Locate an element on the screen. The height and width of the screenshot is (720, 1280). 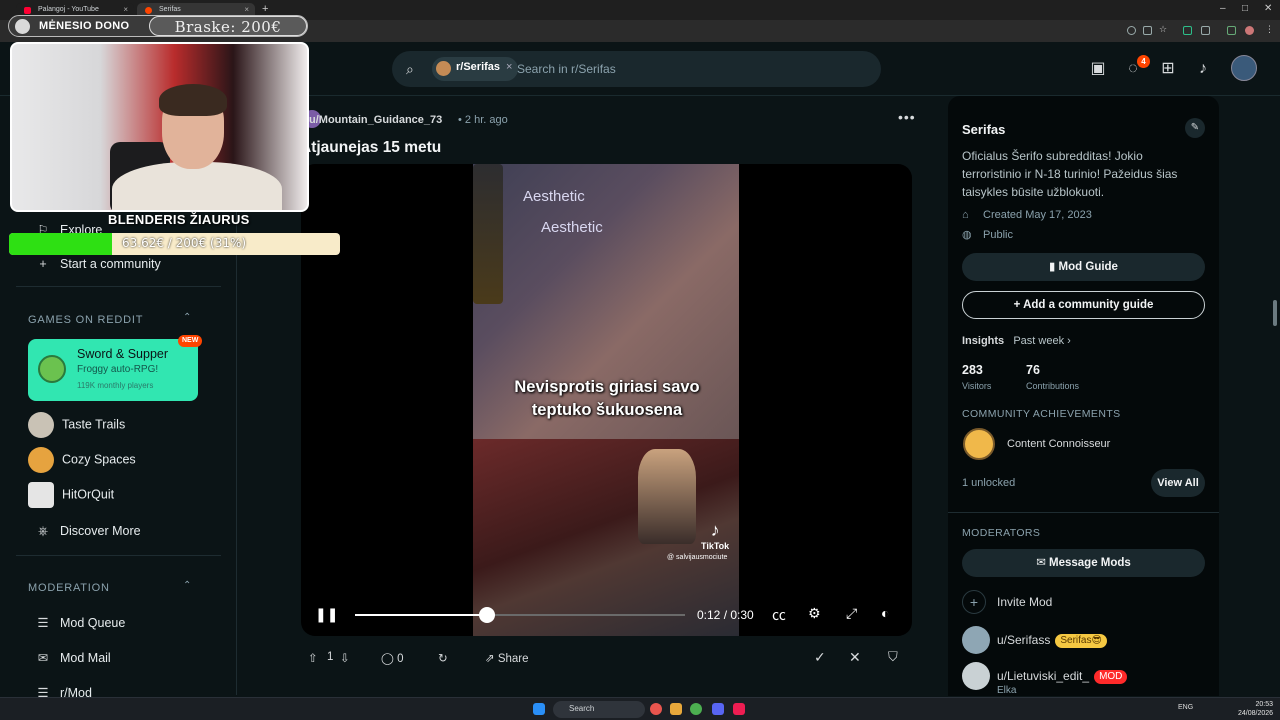
moderator-name: u/Serifass is located at coordinates (1023, 640).